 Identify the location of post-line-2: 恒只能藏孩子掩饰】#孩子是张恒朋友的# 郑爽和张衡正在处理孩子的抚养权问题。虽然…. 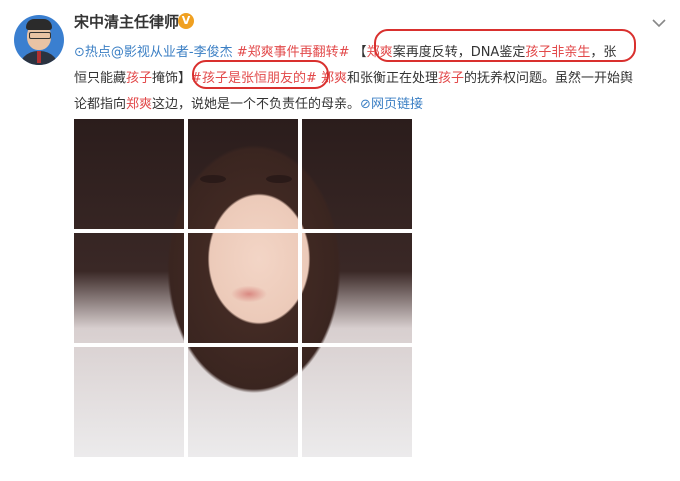
(370, 79).